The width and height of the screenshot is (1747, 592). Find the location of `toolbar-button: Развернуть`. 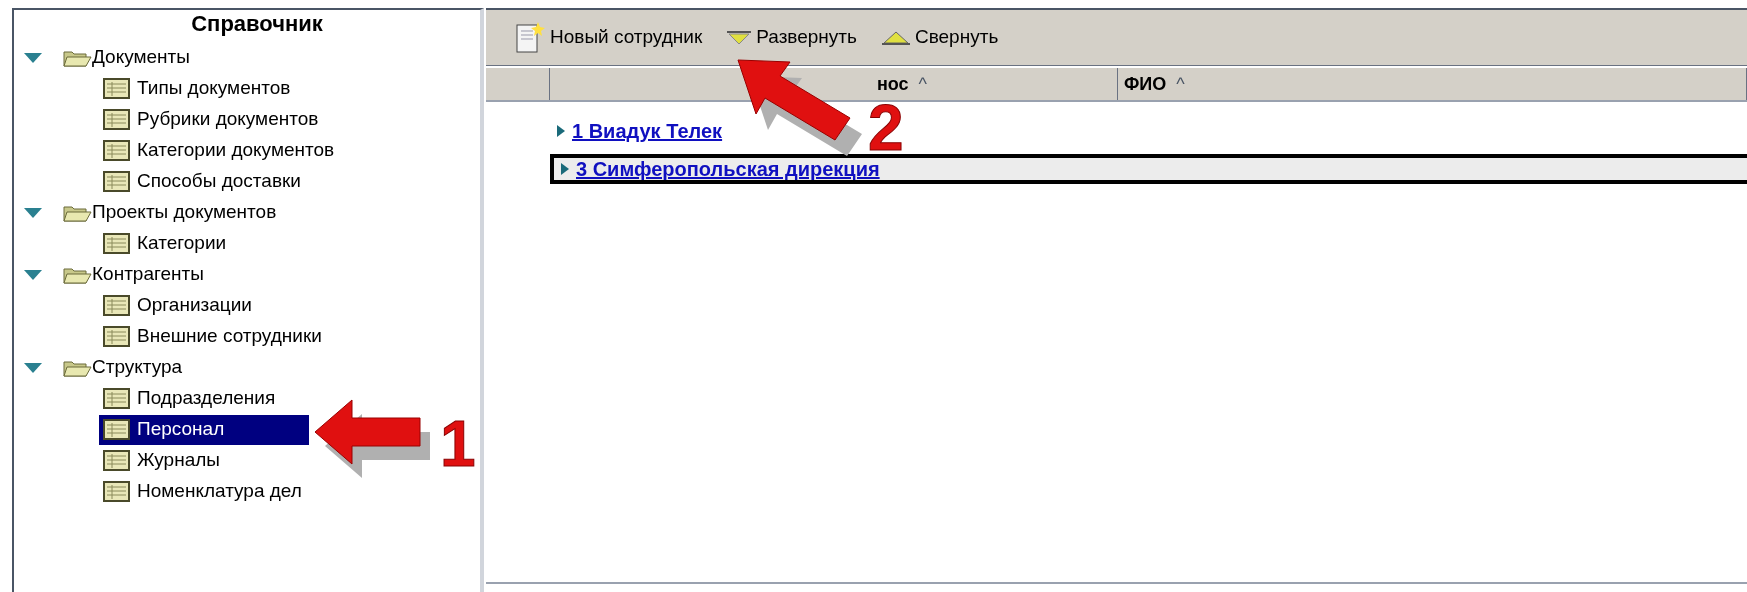

toolbar-button: Развернуть is located at coordinates (791, 37).